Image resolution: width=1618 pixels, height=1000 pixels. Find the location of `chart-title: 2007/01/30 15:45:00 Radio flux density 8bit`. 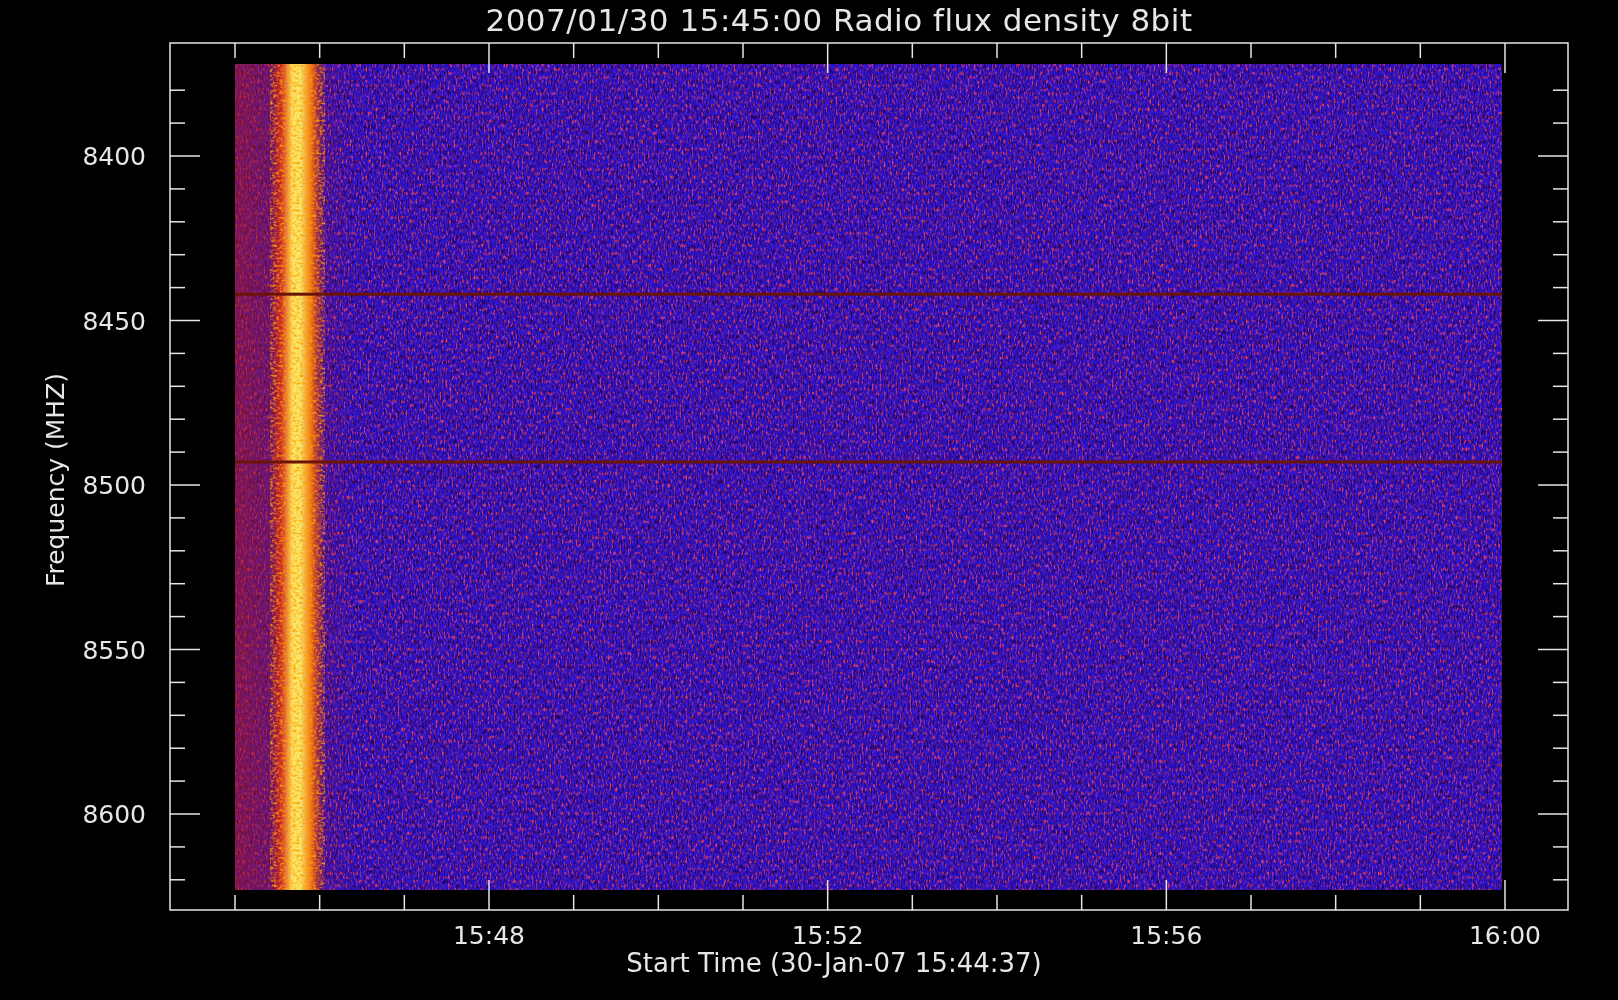

chart-title: 2007/01/30 15:45:00 Radio flux density 8bit is located at coordinates (838, 20).